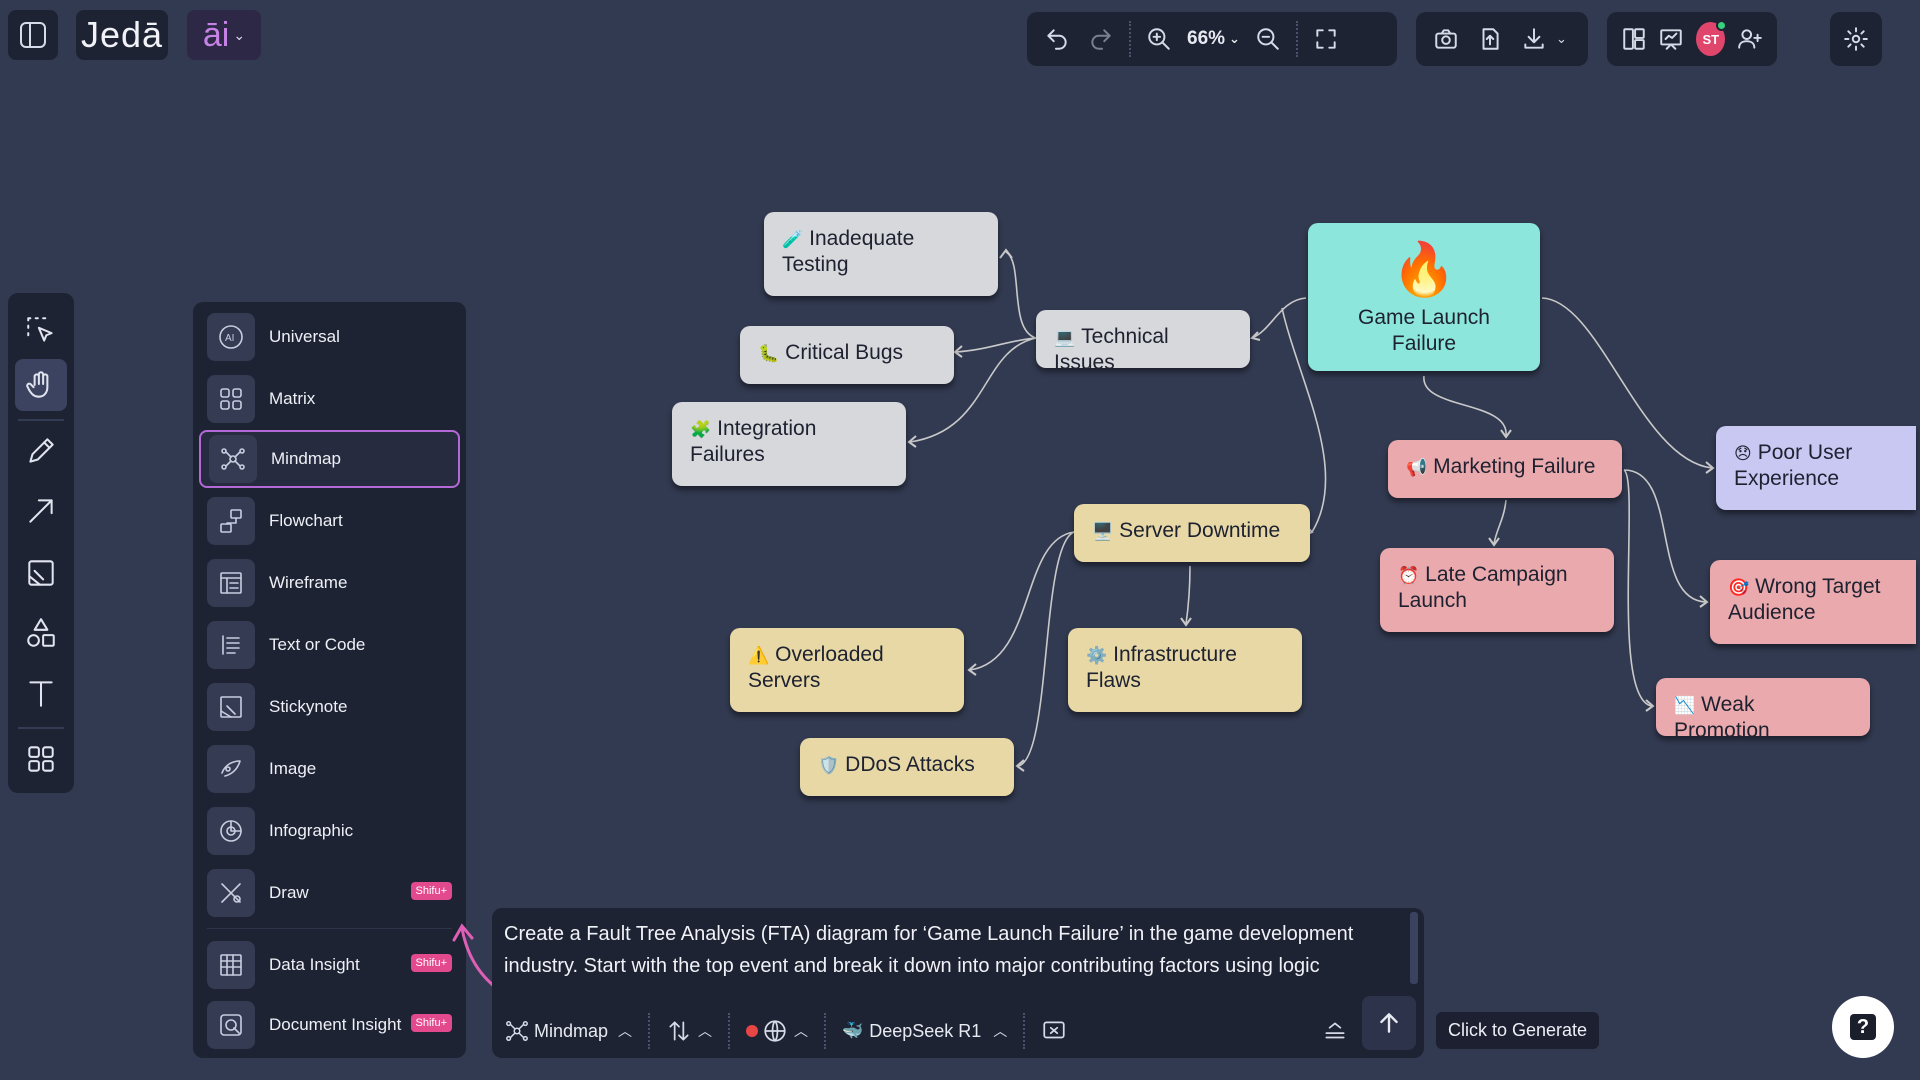 This screenshot has width=1920, height=1080. Describe the element at coordinates (759, 655) in the screenshot. I see `warning-icon: ⚠️` at that location.